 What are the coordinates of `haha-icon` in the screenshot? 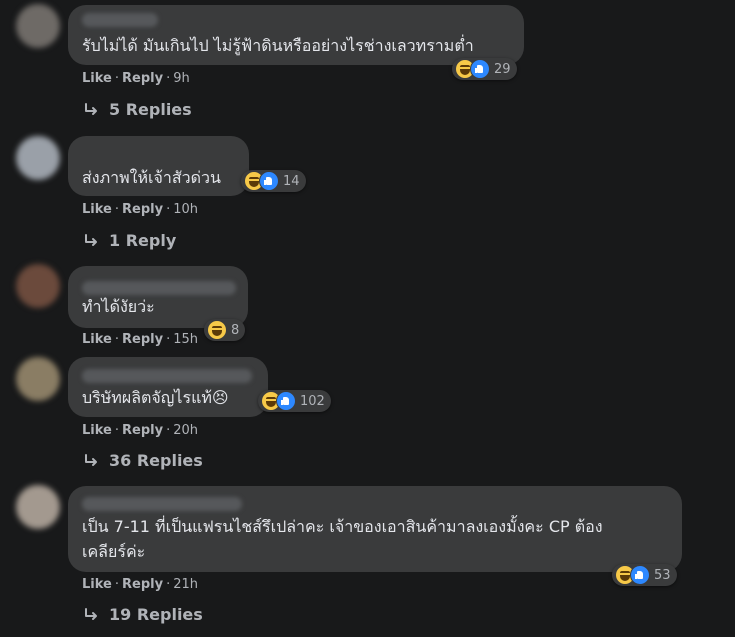 It's located at (217, 330).